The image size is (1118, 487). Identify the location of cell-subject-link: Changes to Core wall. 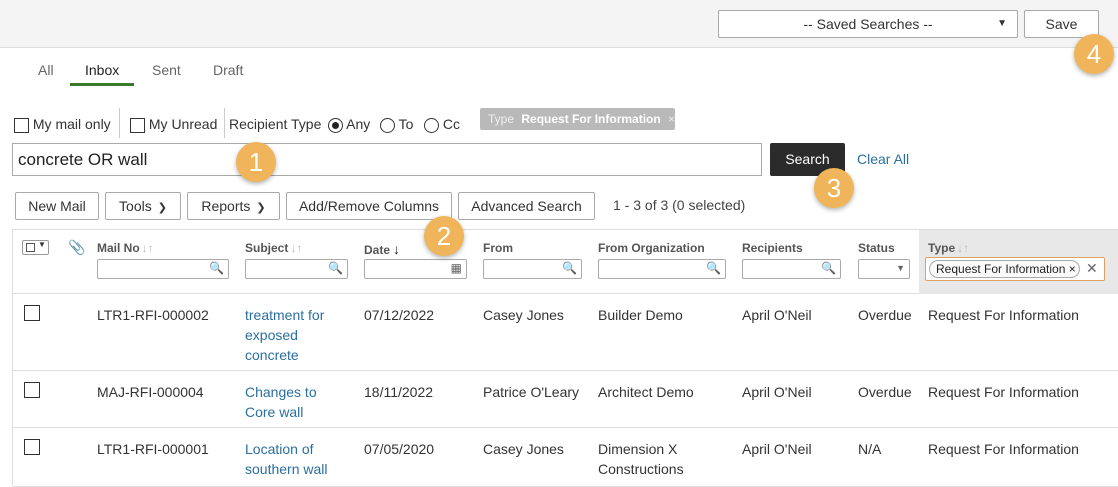
(295, 402).